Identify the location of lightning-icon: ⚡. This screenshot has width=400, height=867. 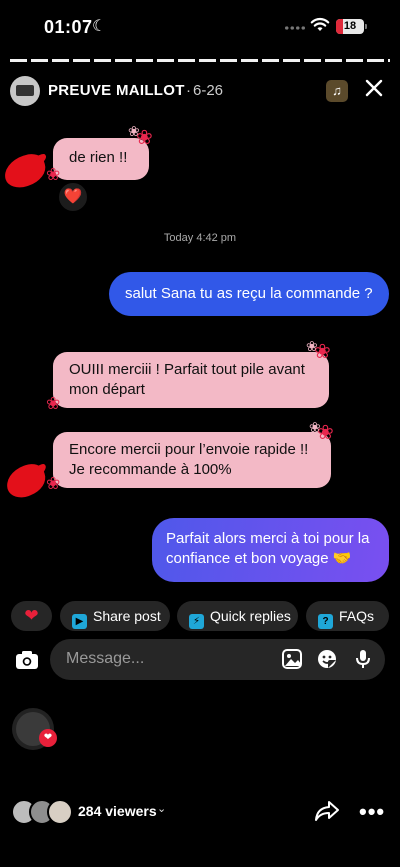
(196, 621).